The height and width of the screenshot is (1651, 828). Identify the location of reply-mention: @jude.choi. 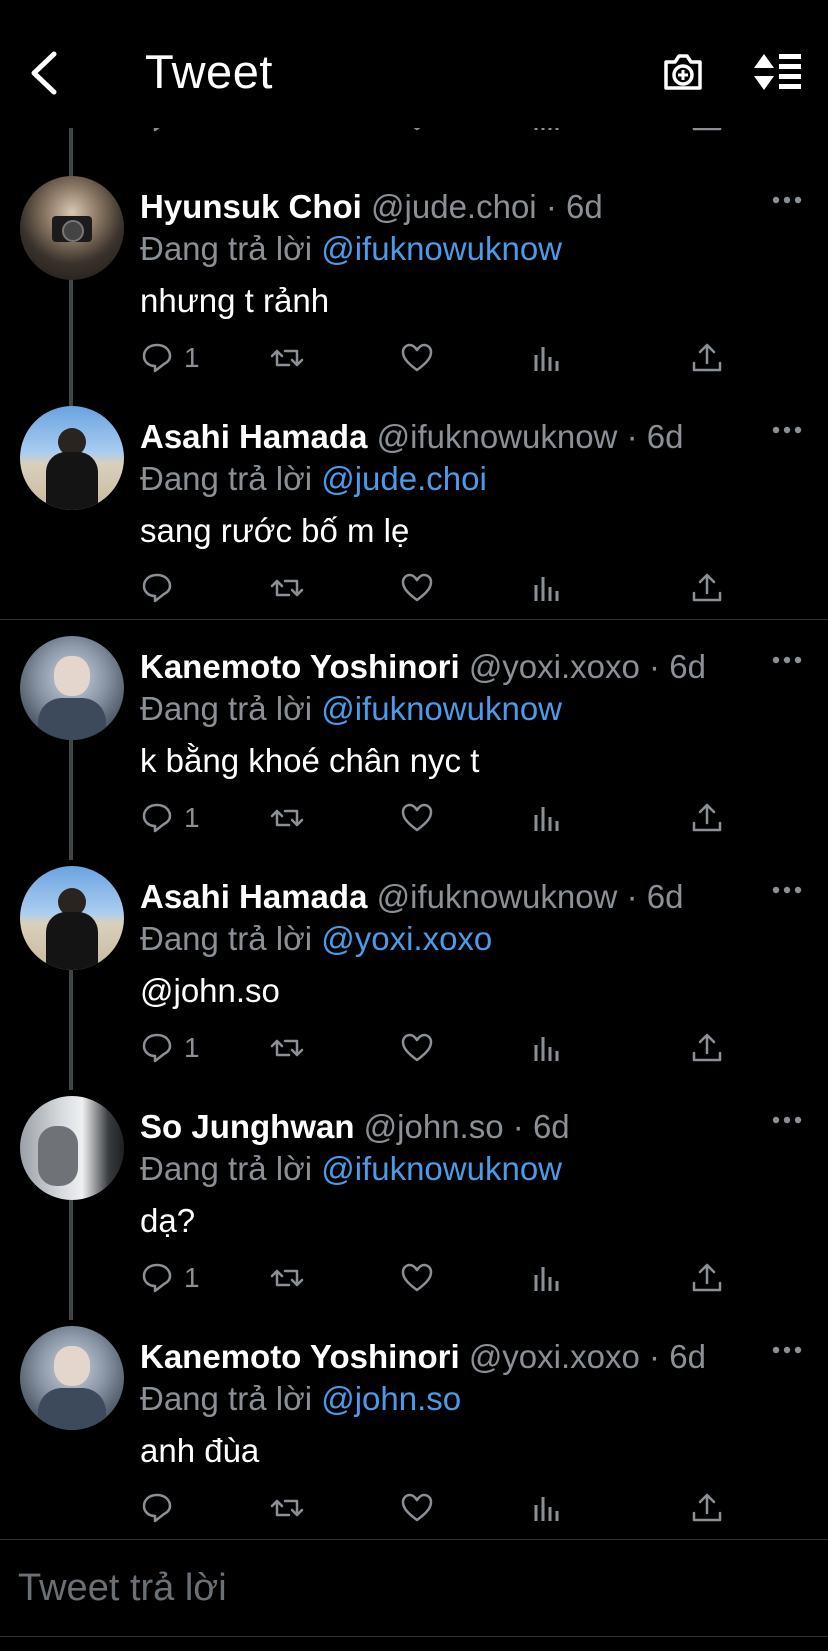
(404, 478).